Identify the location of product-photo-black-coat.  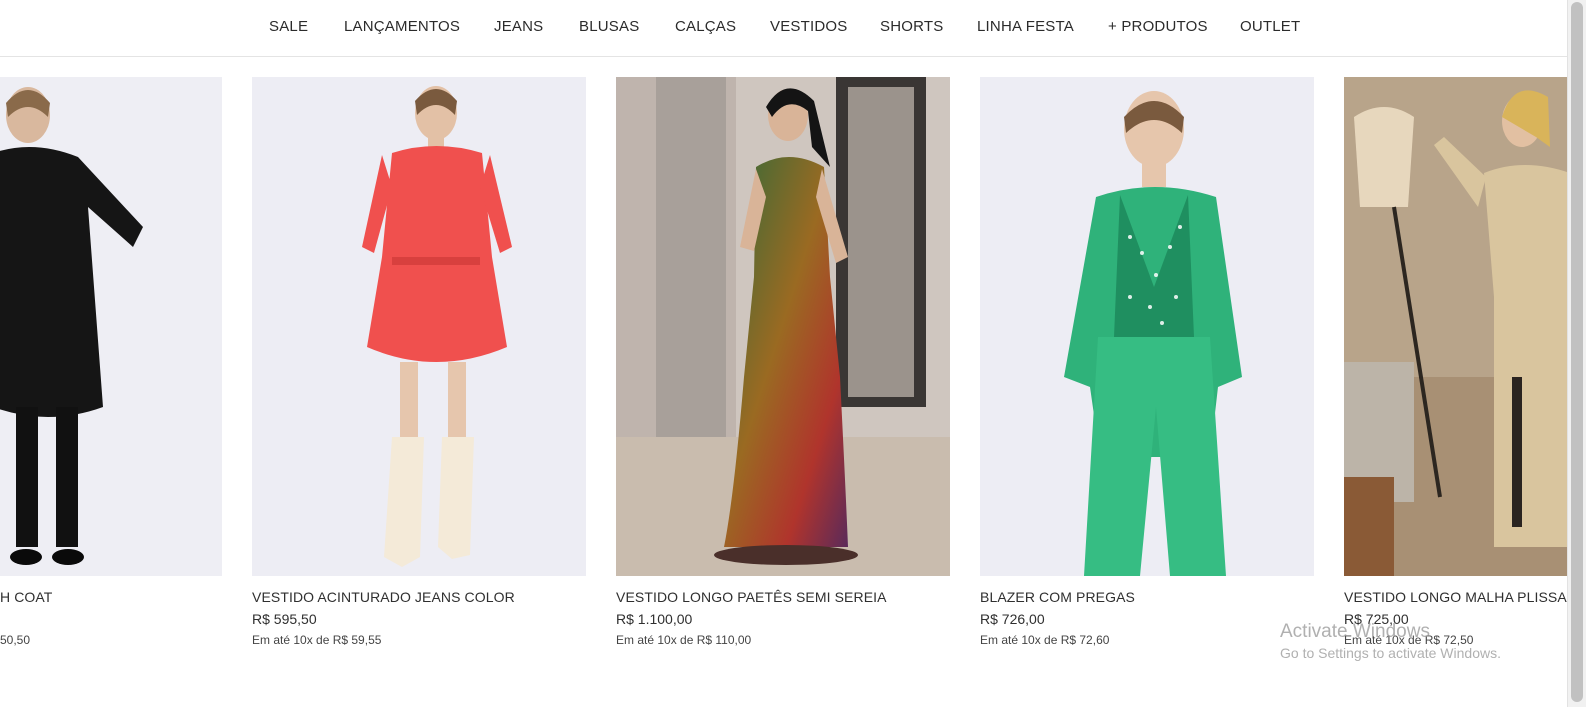
(111, 326).